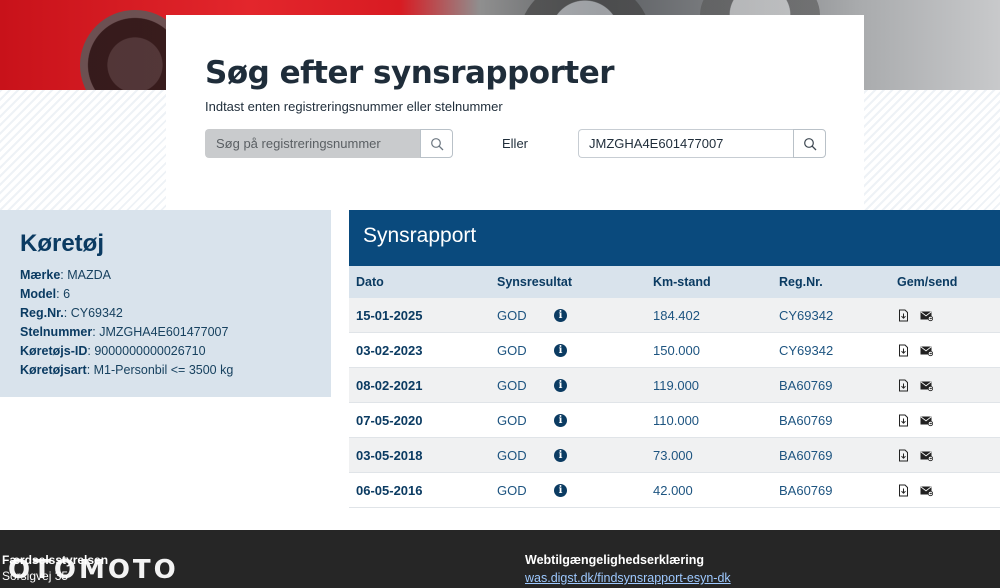 The width and height of the screenshot is (1000, 588). What do you see at coordinates (312, 143) in the screenshot?
I see `reg-number-input: Søg på registreringsnummer` at bounding box center [312, 143].